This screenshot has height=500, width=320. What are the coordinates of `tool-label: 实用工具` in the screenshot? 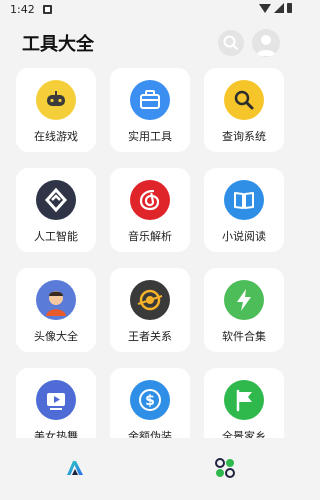 It's located at (150, 136).